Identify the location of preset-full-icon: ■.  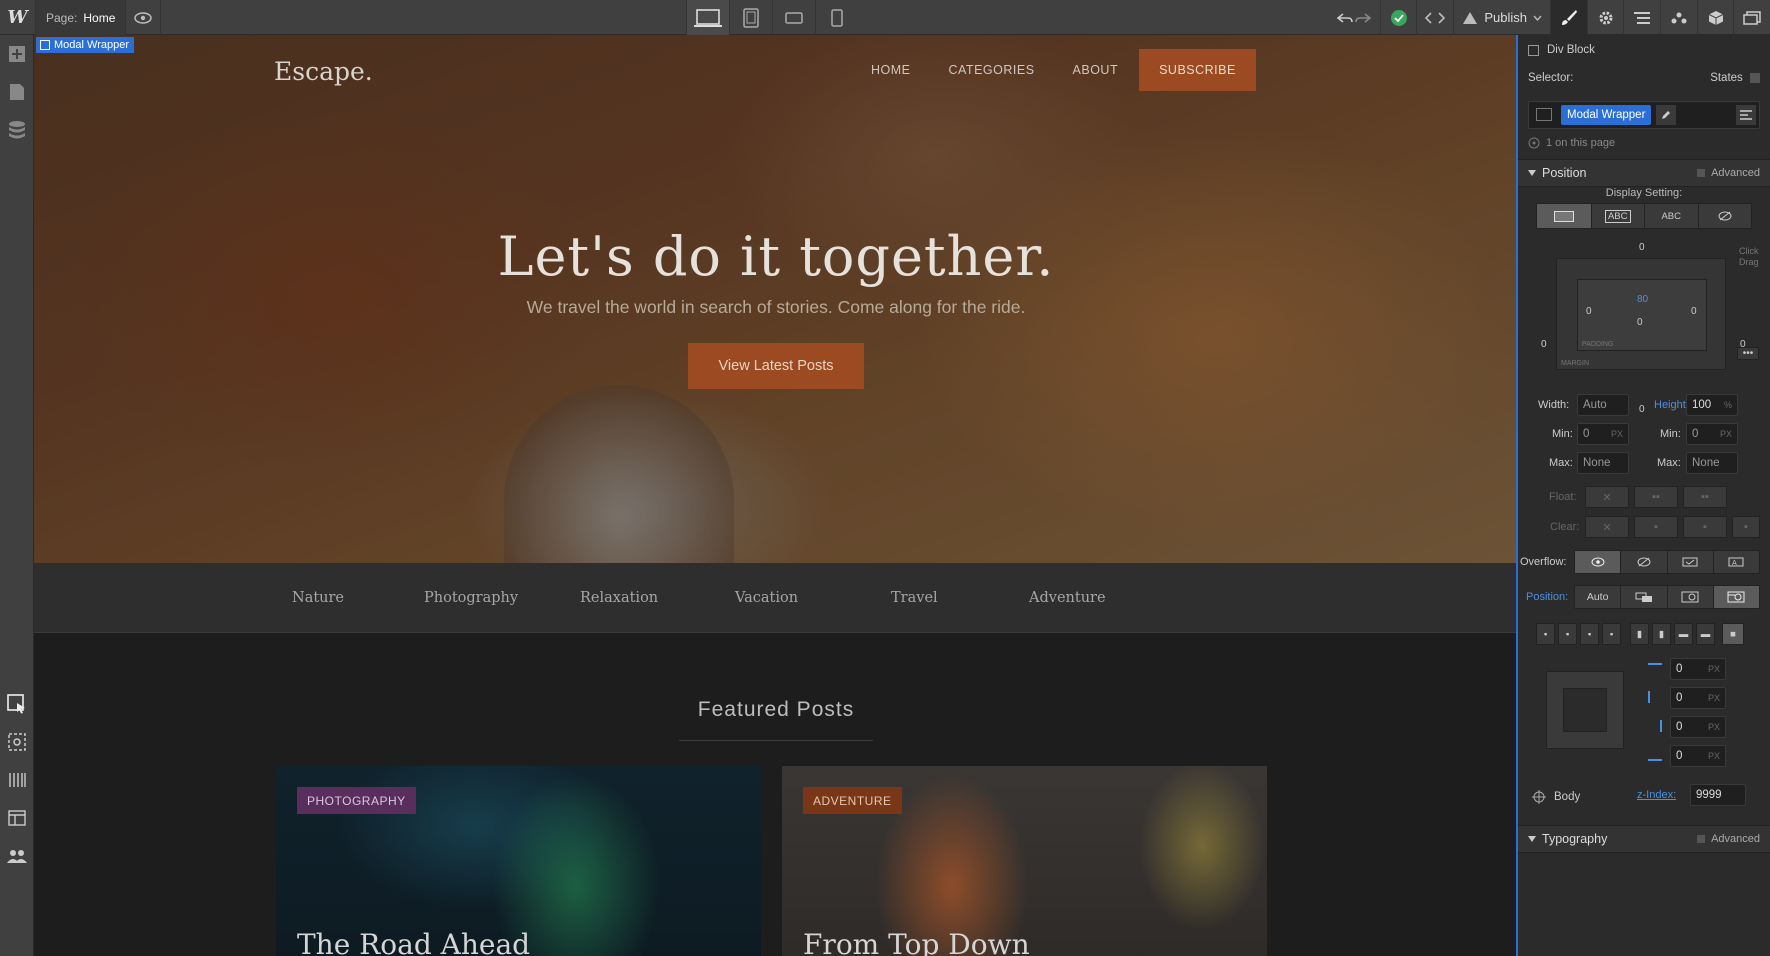
(1733, 634).